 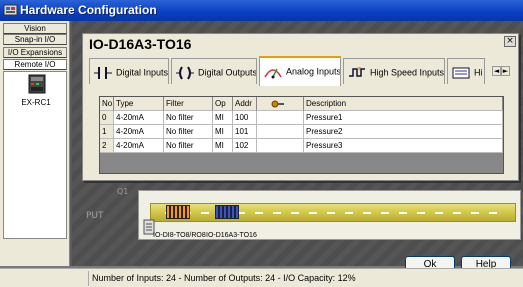 I want to click on tab-digital-outputs: Digital Outputs, so click(x=214, y=71).